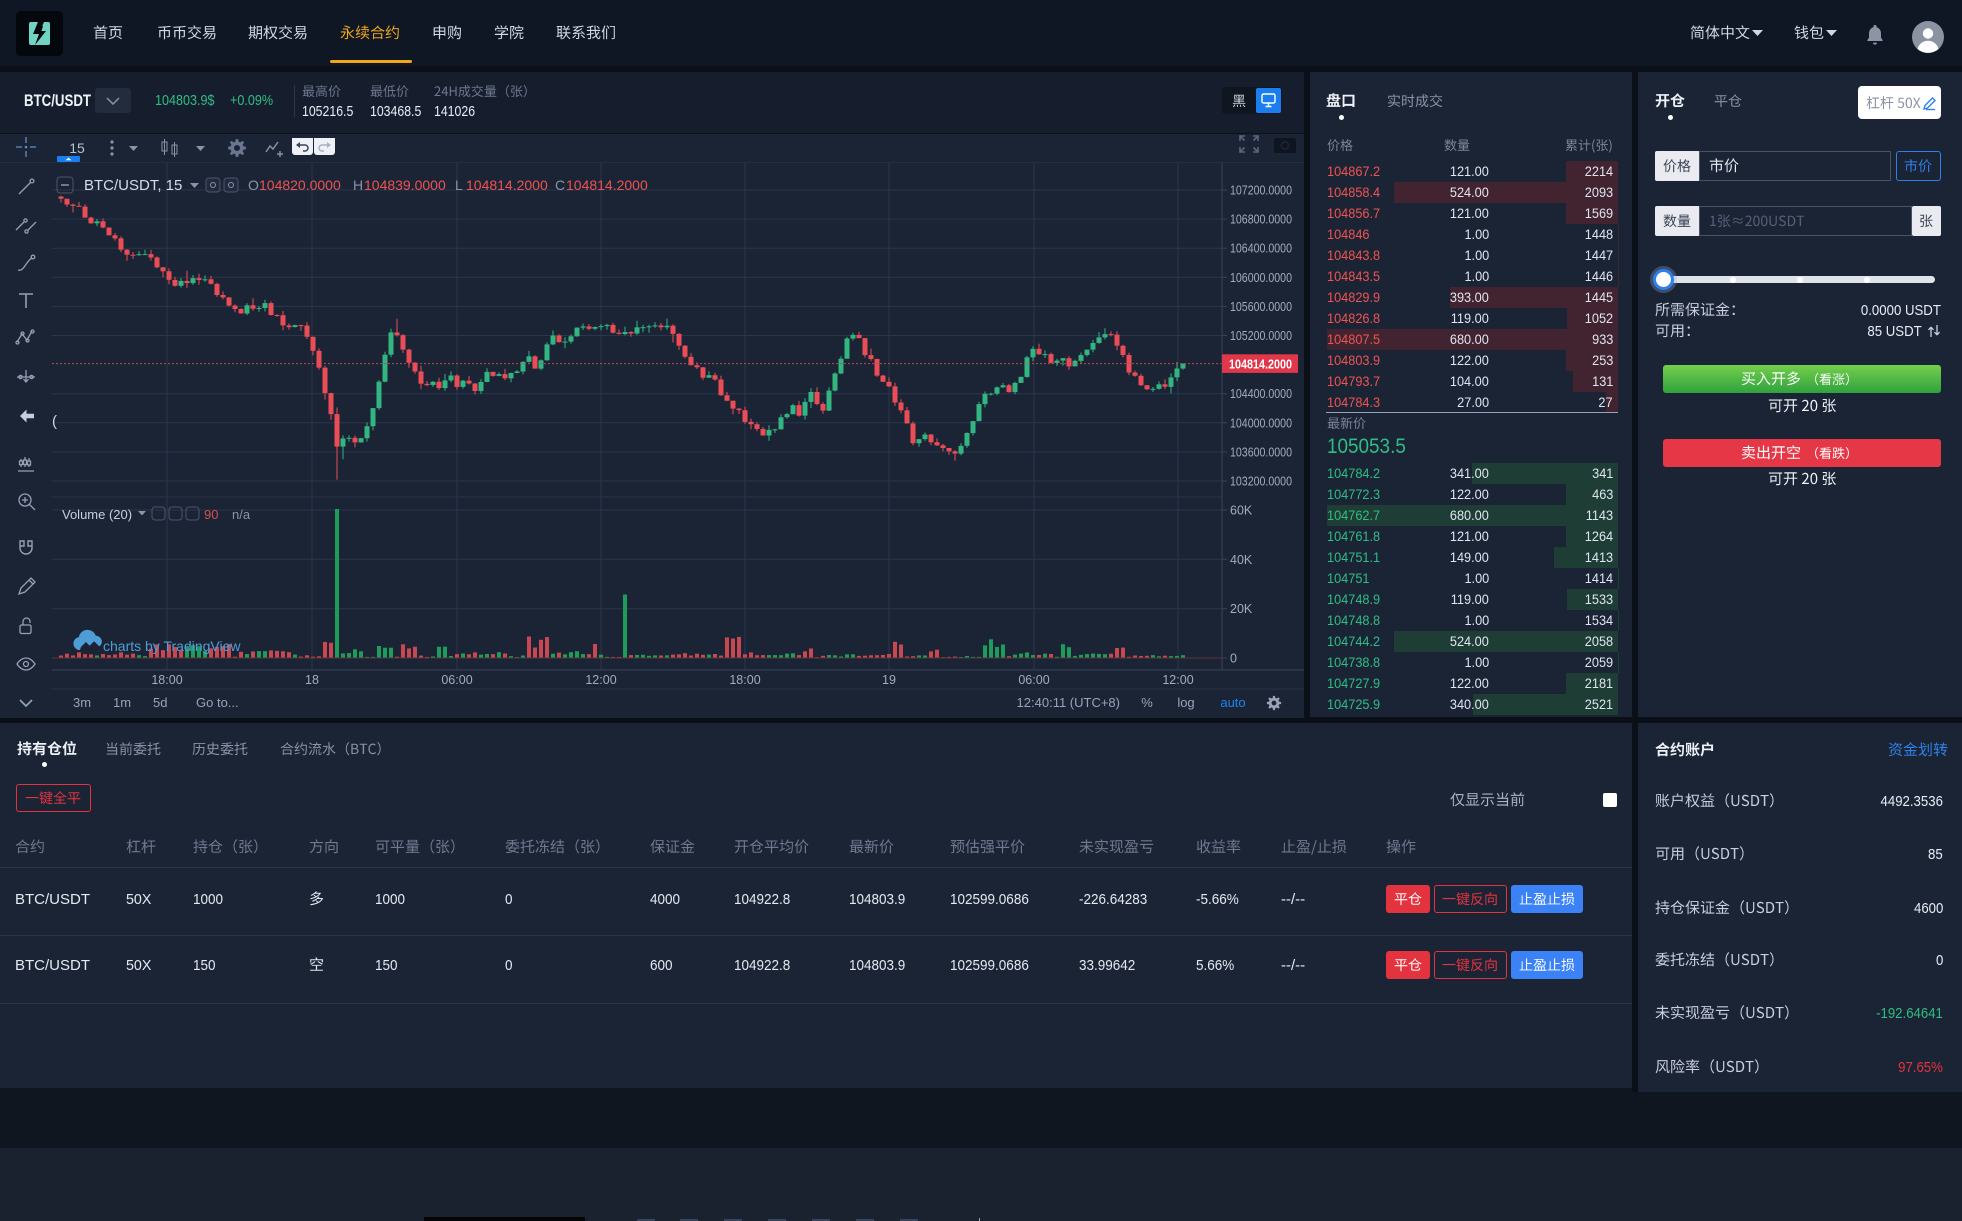 The image size is (1962, 1221). I want to click on svg-text: 105600.0000, so click(1261, 307).